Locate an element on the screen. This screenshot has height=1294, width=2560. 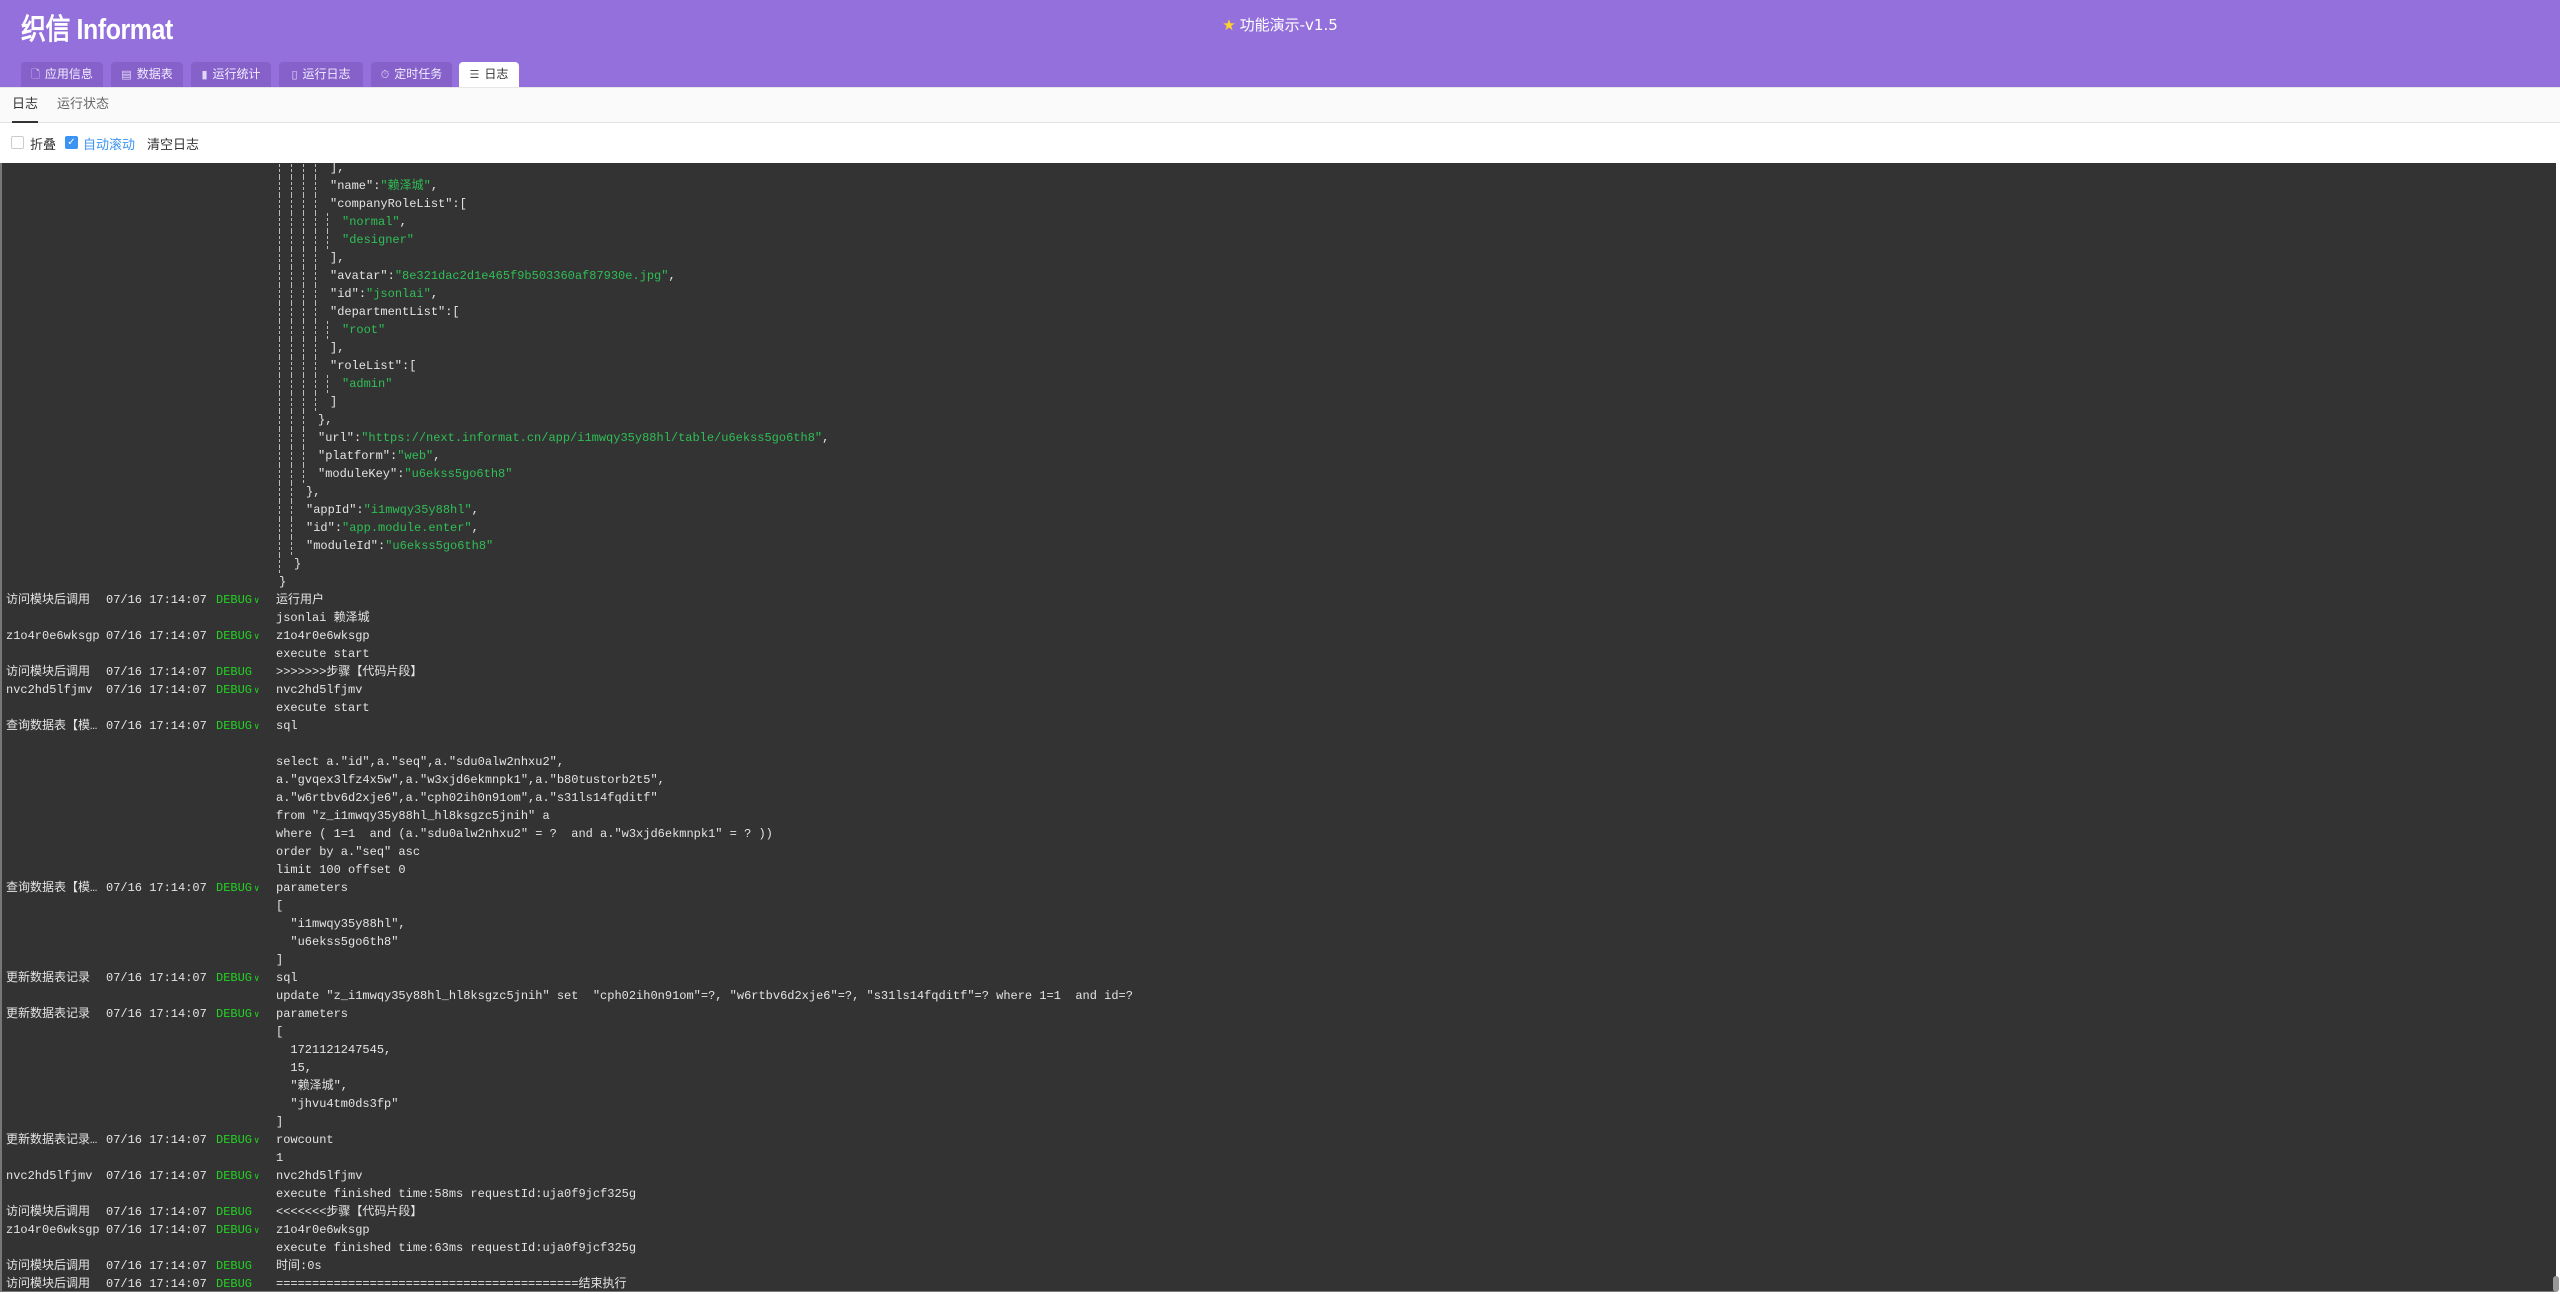
autoscroll-label: 自动滚动 is located at coordinates (109, 143).